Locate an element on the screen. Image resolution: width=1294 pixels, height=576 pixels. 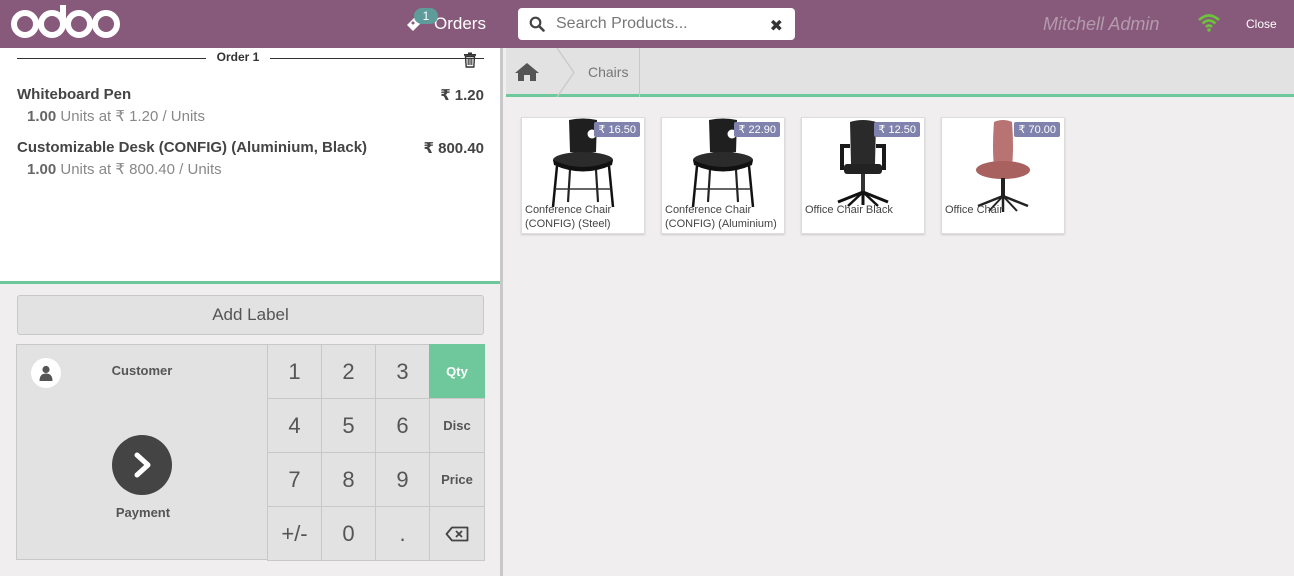
numpad-key-decimal: . is located at coordinates (402, 533).